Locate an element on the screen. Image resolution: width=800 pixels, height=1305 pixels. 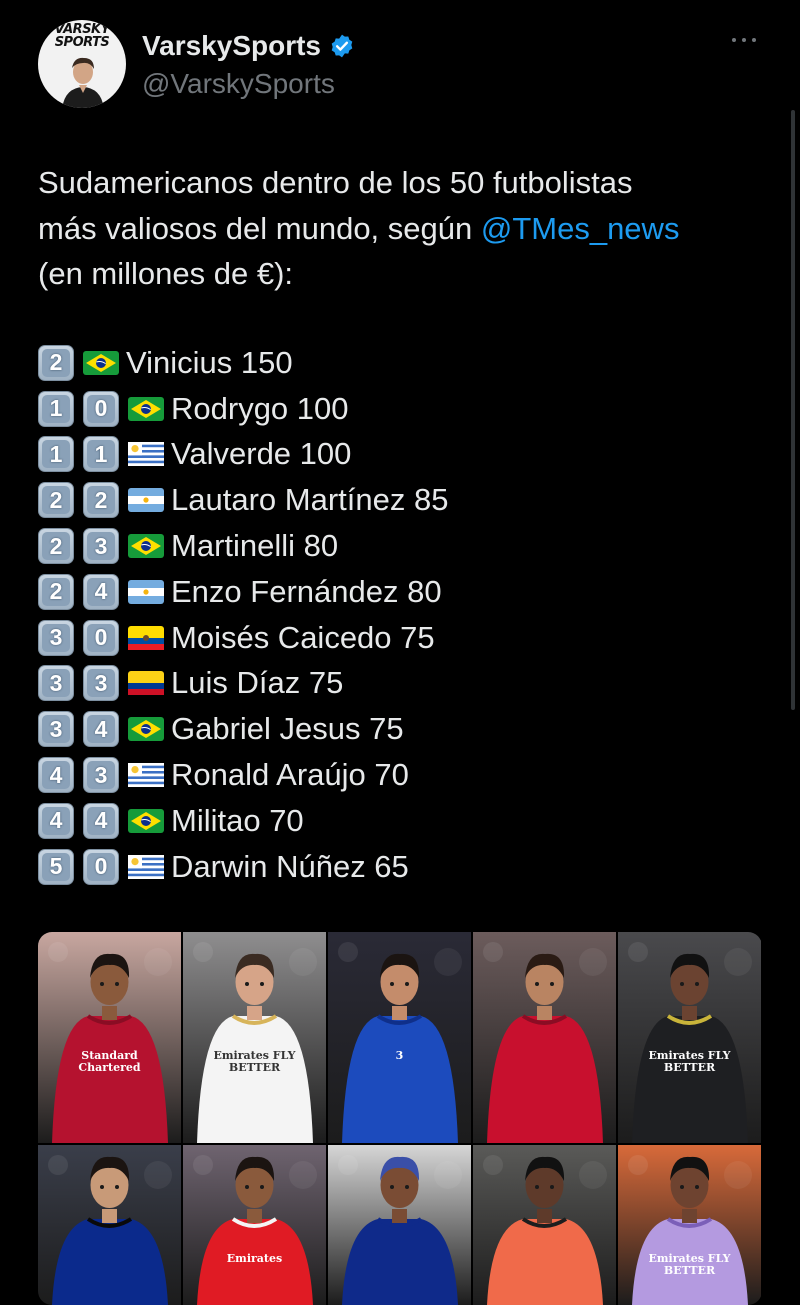
ranking-row: 2 4 Enzo Fernández 80 is located at coordinates (398, 592).